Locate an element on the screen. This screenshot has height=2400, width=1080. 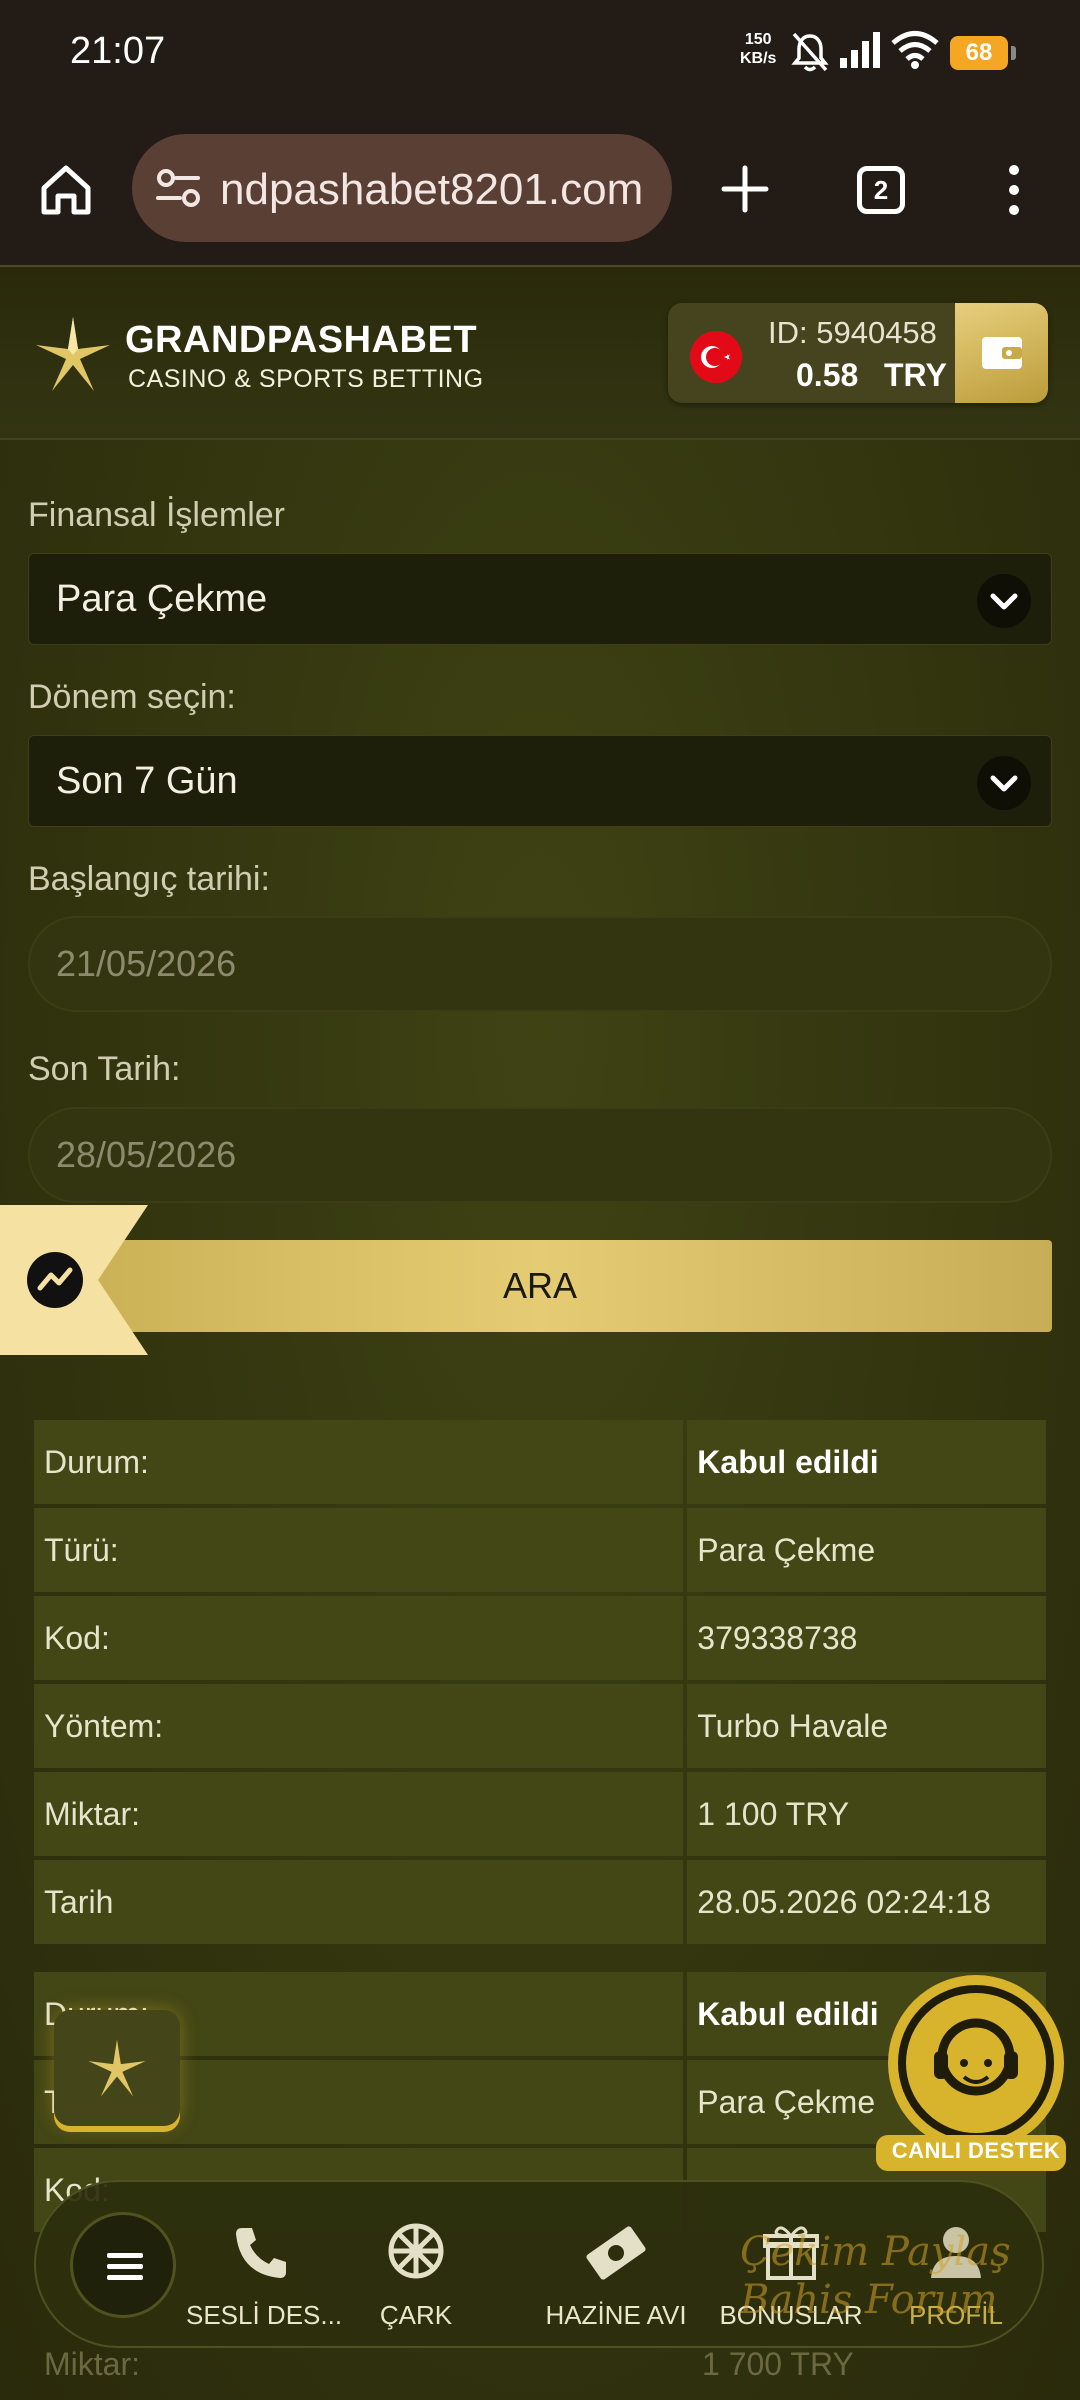
nav-profile: PROFİL is located at coordinates (956, 2266).